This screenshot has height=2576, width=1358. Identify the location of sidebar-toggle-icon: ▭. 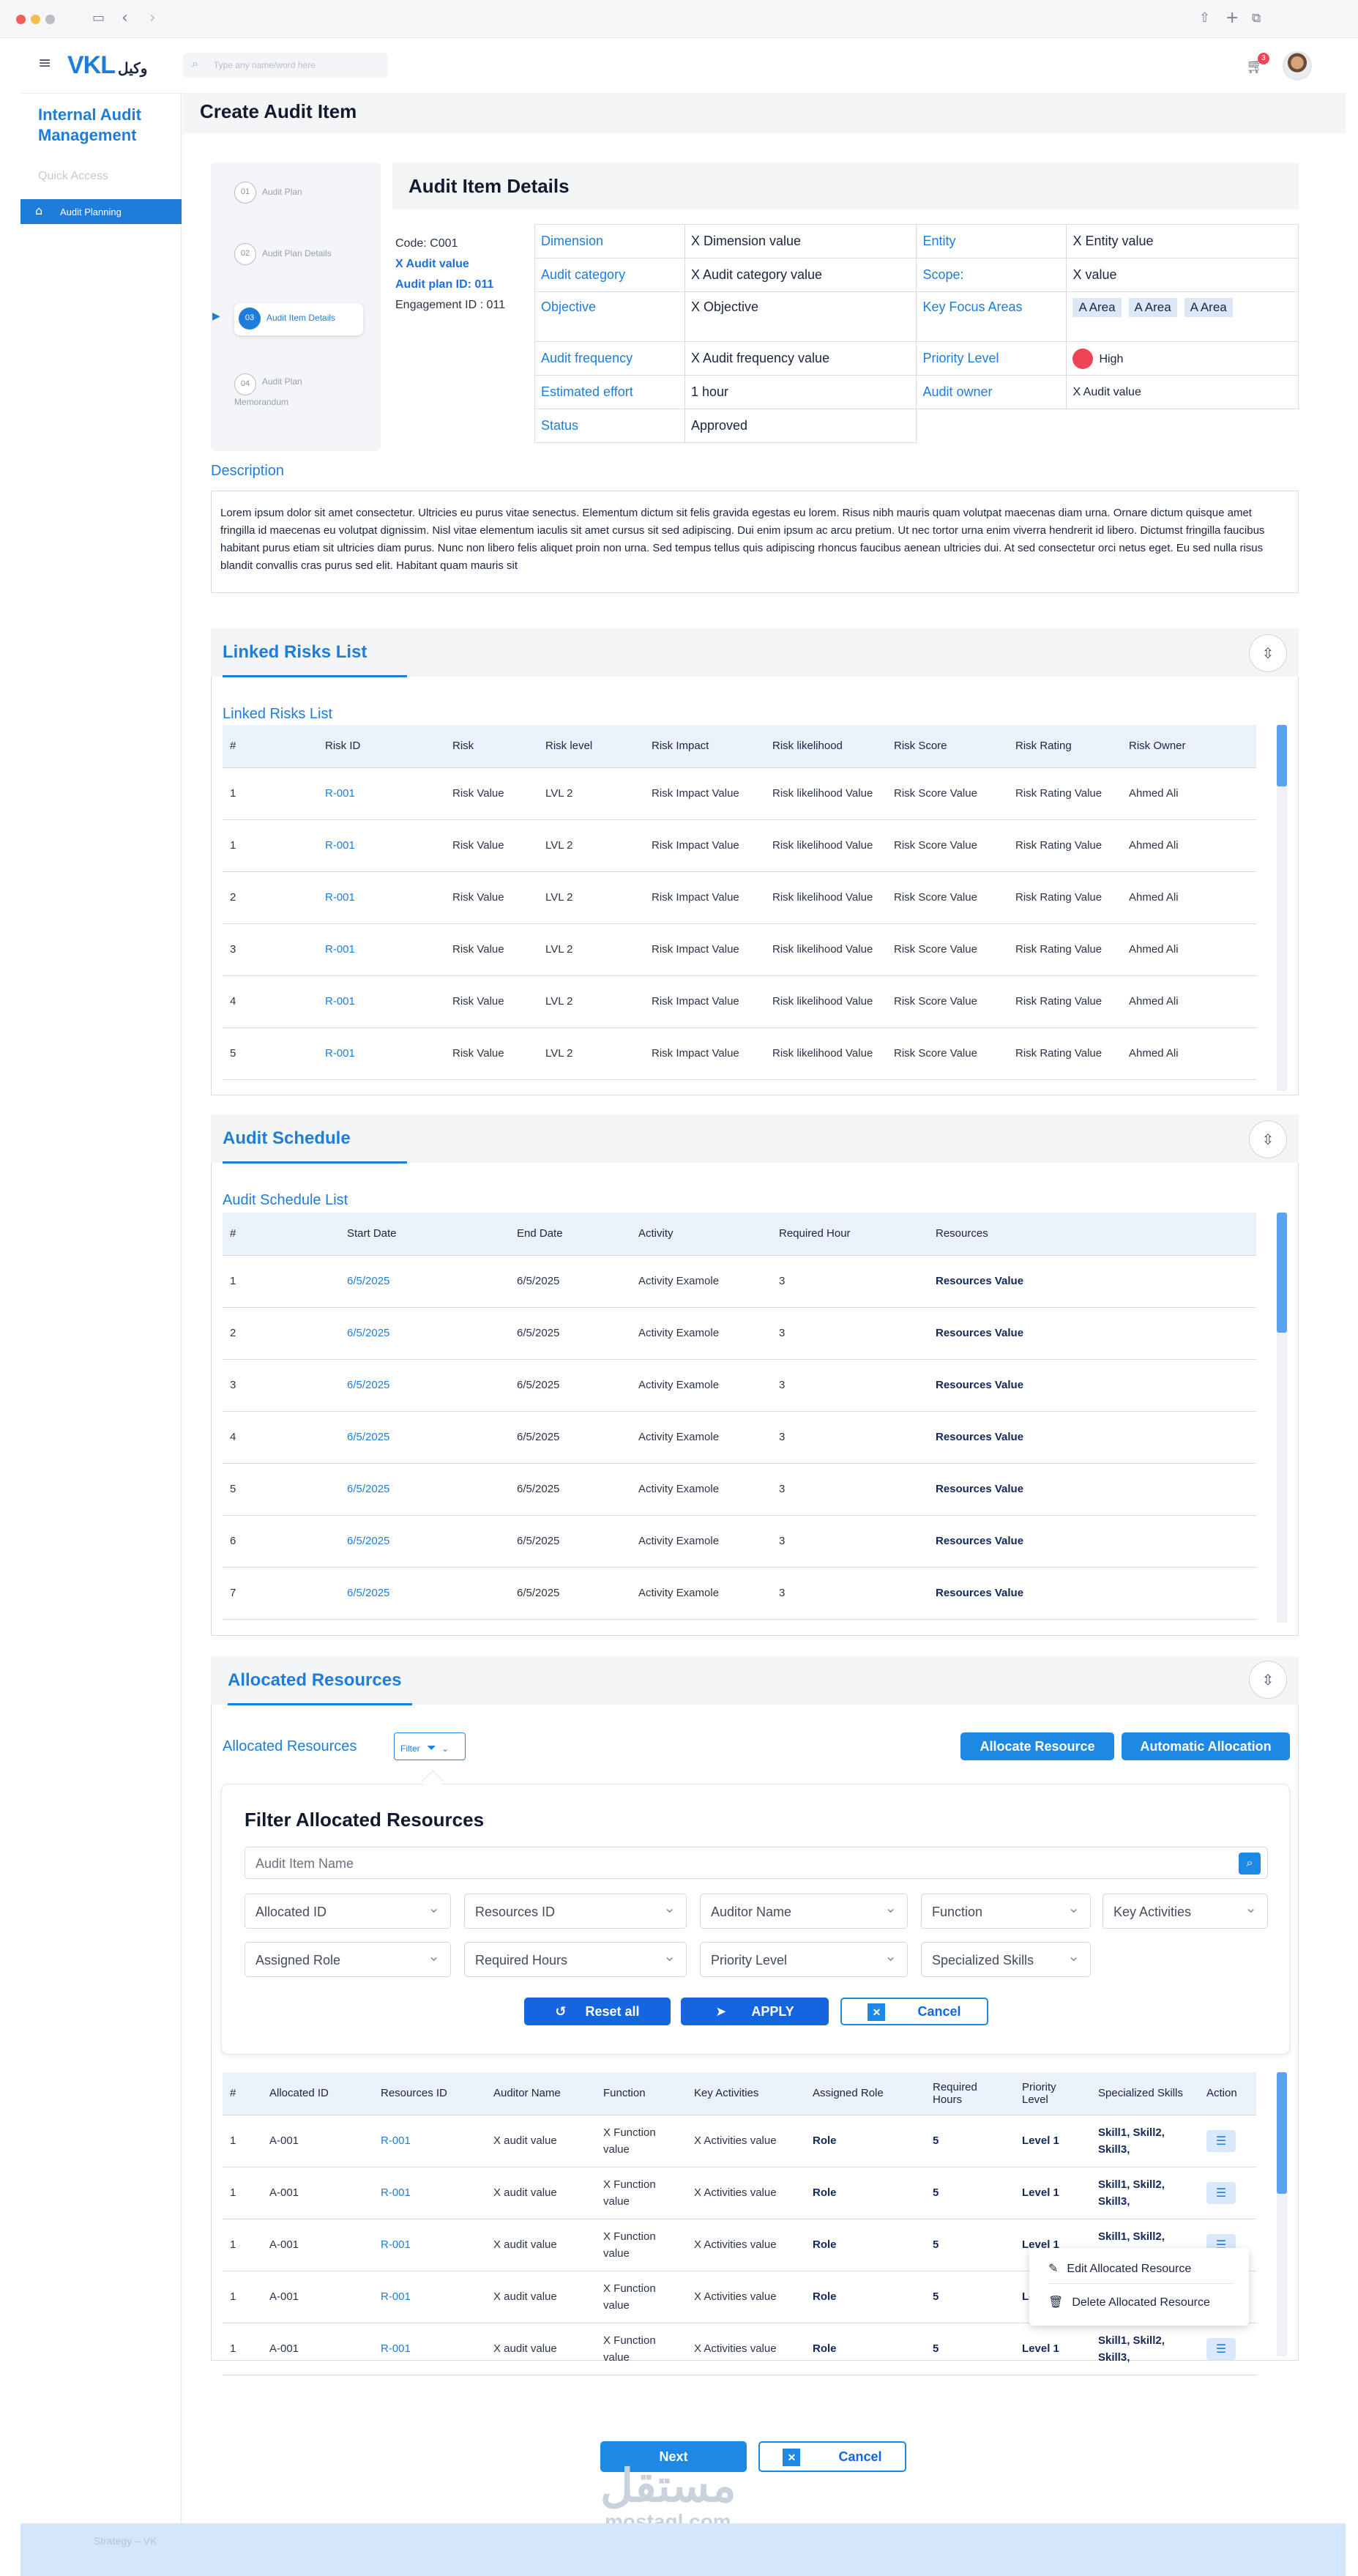
(98, 18).